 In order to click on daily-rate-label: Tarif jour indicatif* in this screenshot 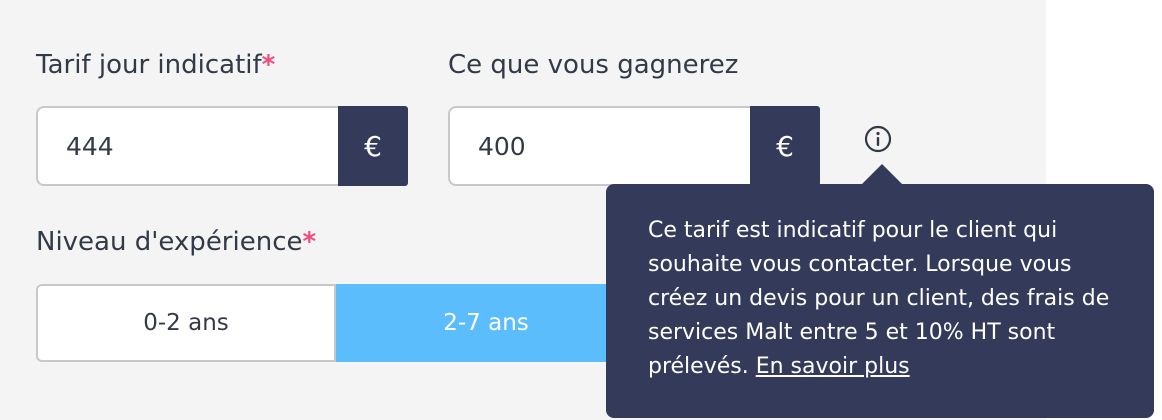, I will do `click(155, 65)`.